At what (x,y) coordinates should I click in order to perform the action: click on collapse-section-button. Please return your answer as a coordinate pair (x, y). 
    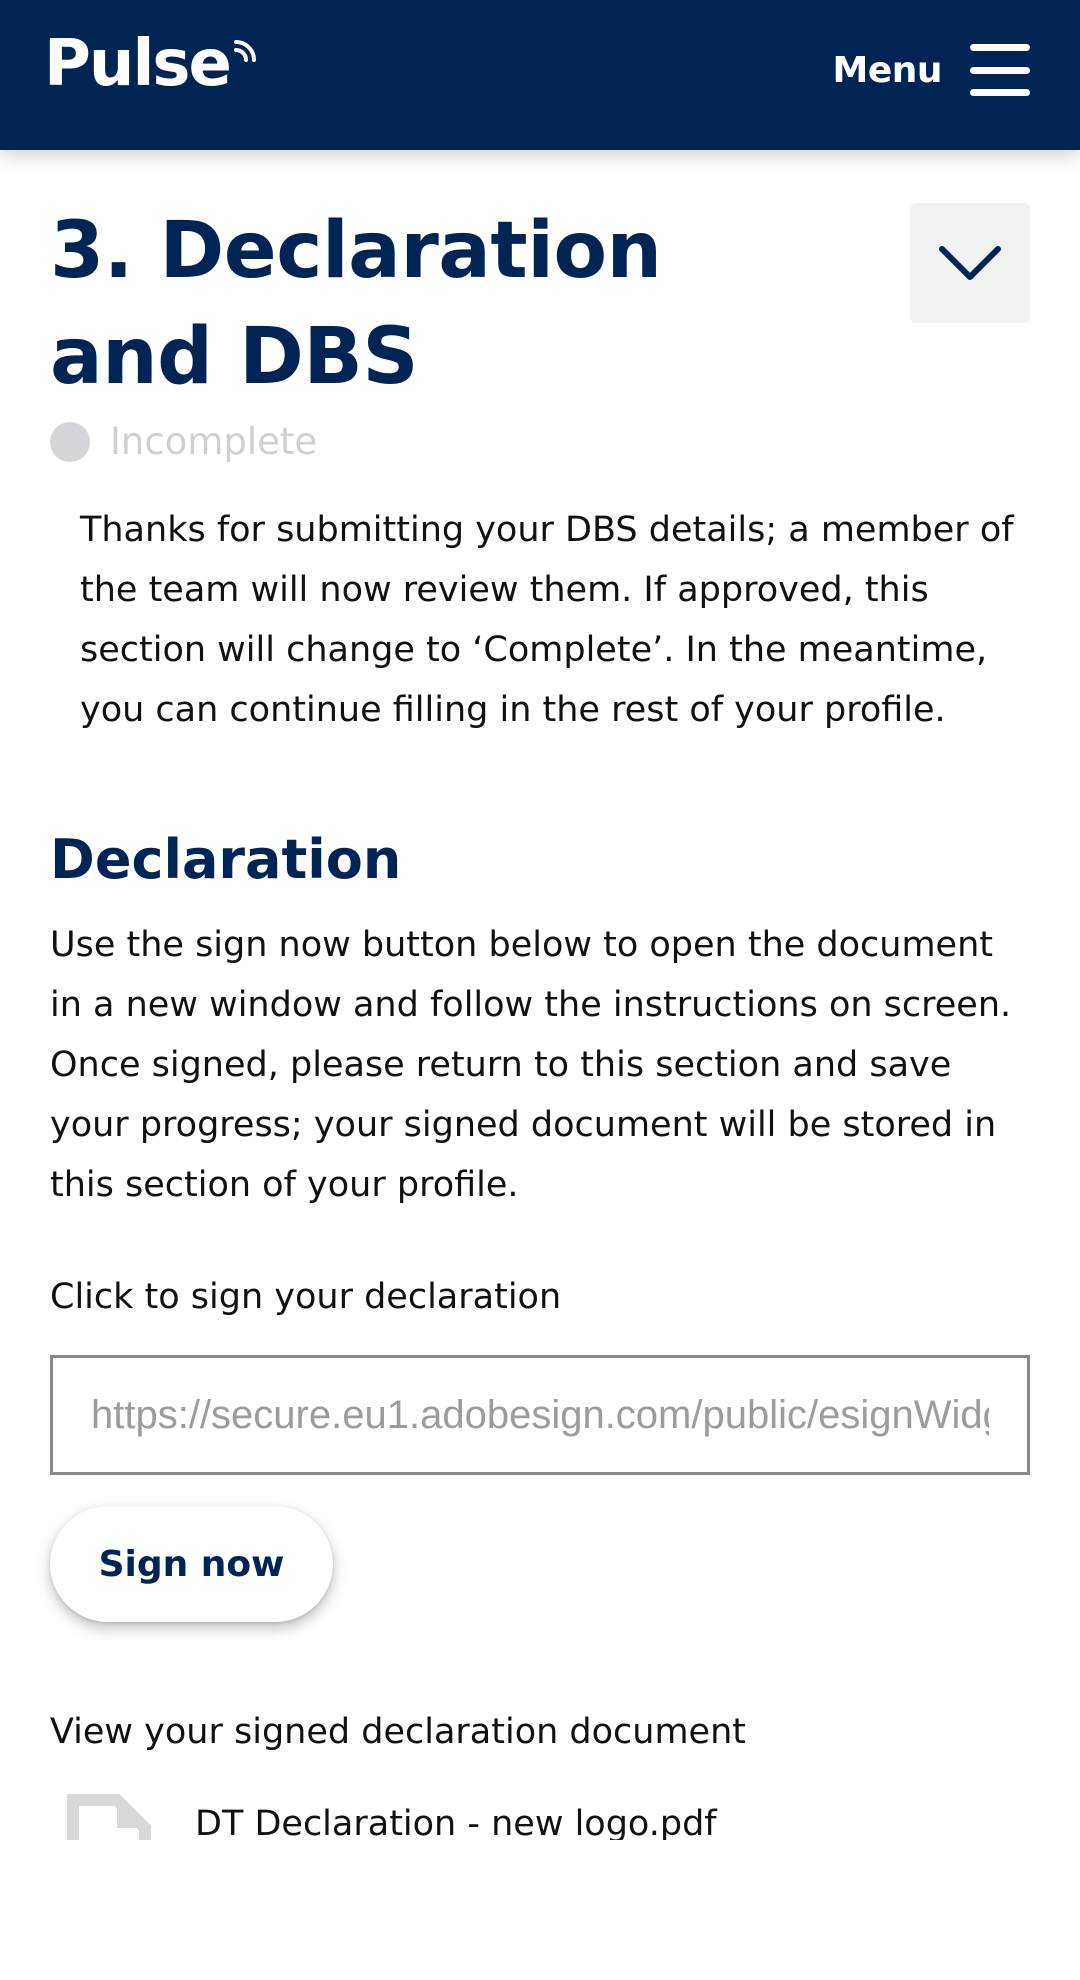
    Looking at the image, I should click on (970, 263).